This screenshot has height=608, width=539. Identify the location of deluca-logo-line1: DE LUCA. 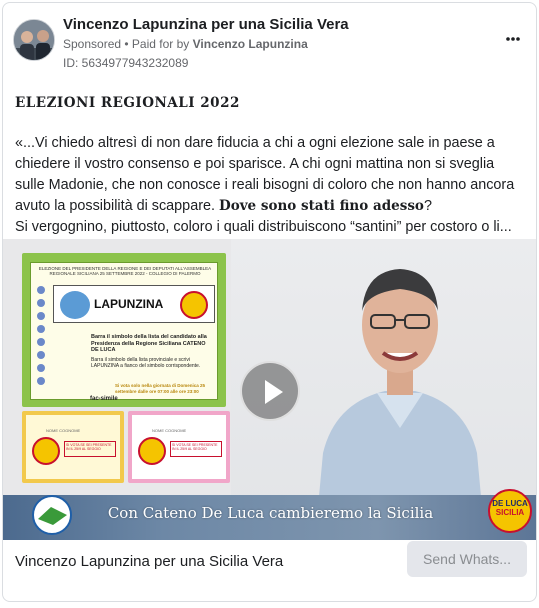
(510, 503).